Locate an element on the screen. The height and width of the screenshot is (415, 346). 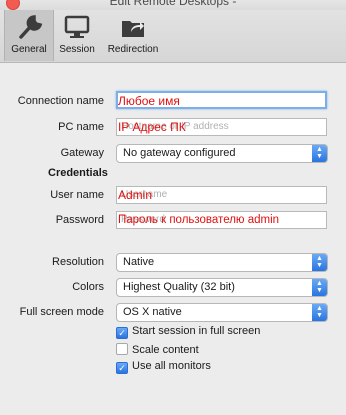
toolbar: General Session Redirection is located at coordinates (173, 36).